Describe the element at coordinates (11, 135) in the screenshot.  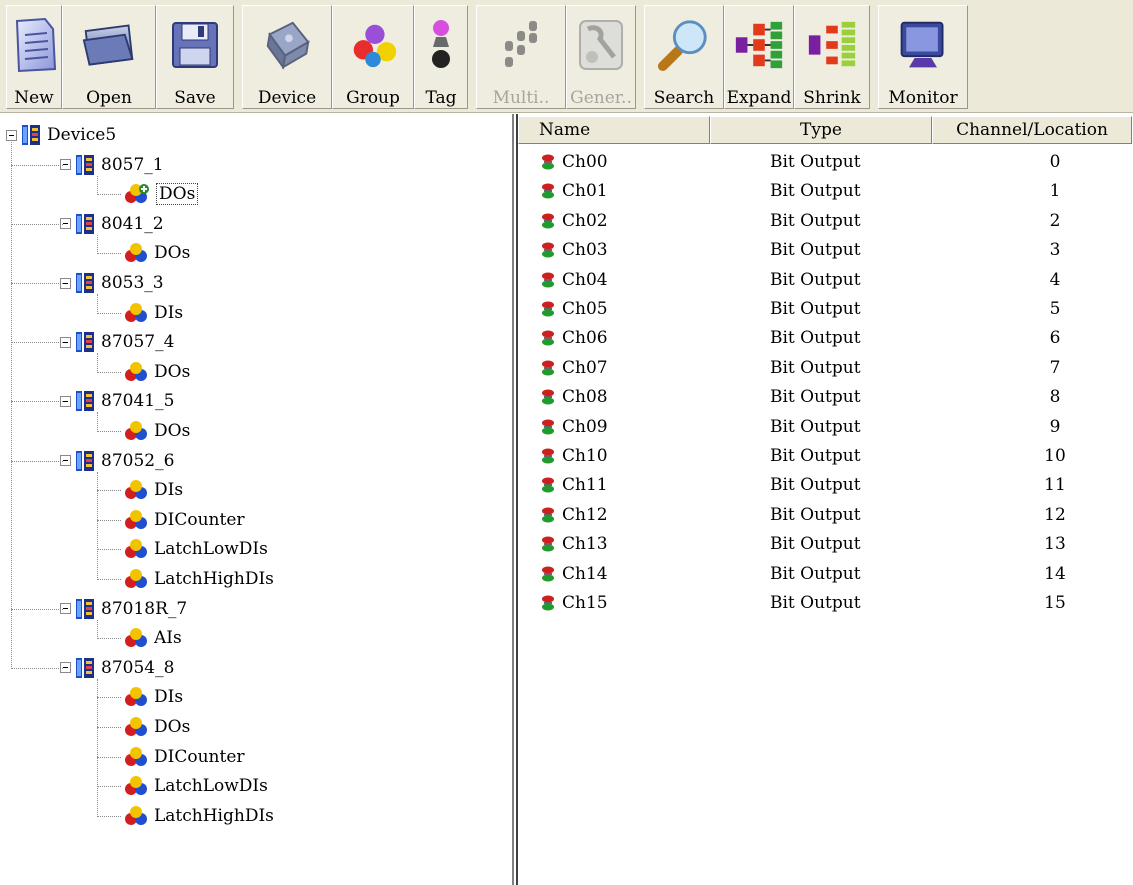
I see `collapse-toggle` at that location.